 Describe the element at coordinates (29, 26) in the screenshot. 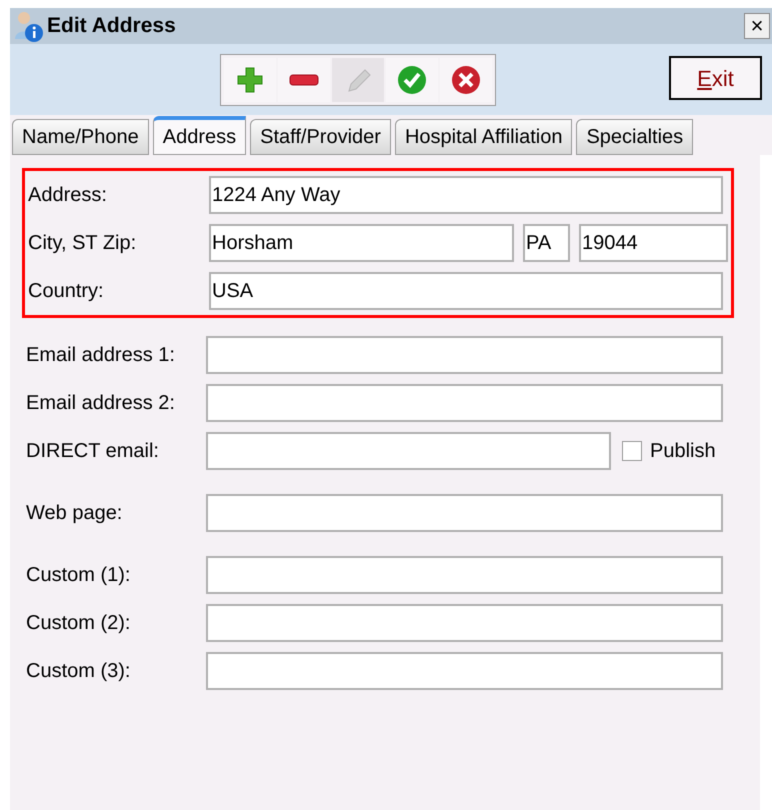

I see `doctor-info-icon` at that location.